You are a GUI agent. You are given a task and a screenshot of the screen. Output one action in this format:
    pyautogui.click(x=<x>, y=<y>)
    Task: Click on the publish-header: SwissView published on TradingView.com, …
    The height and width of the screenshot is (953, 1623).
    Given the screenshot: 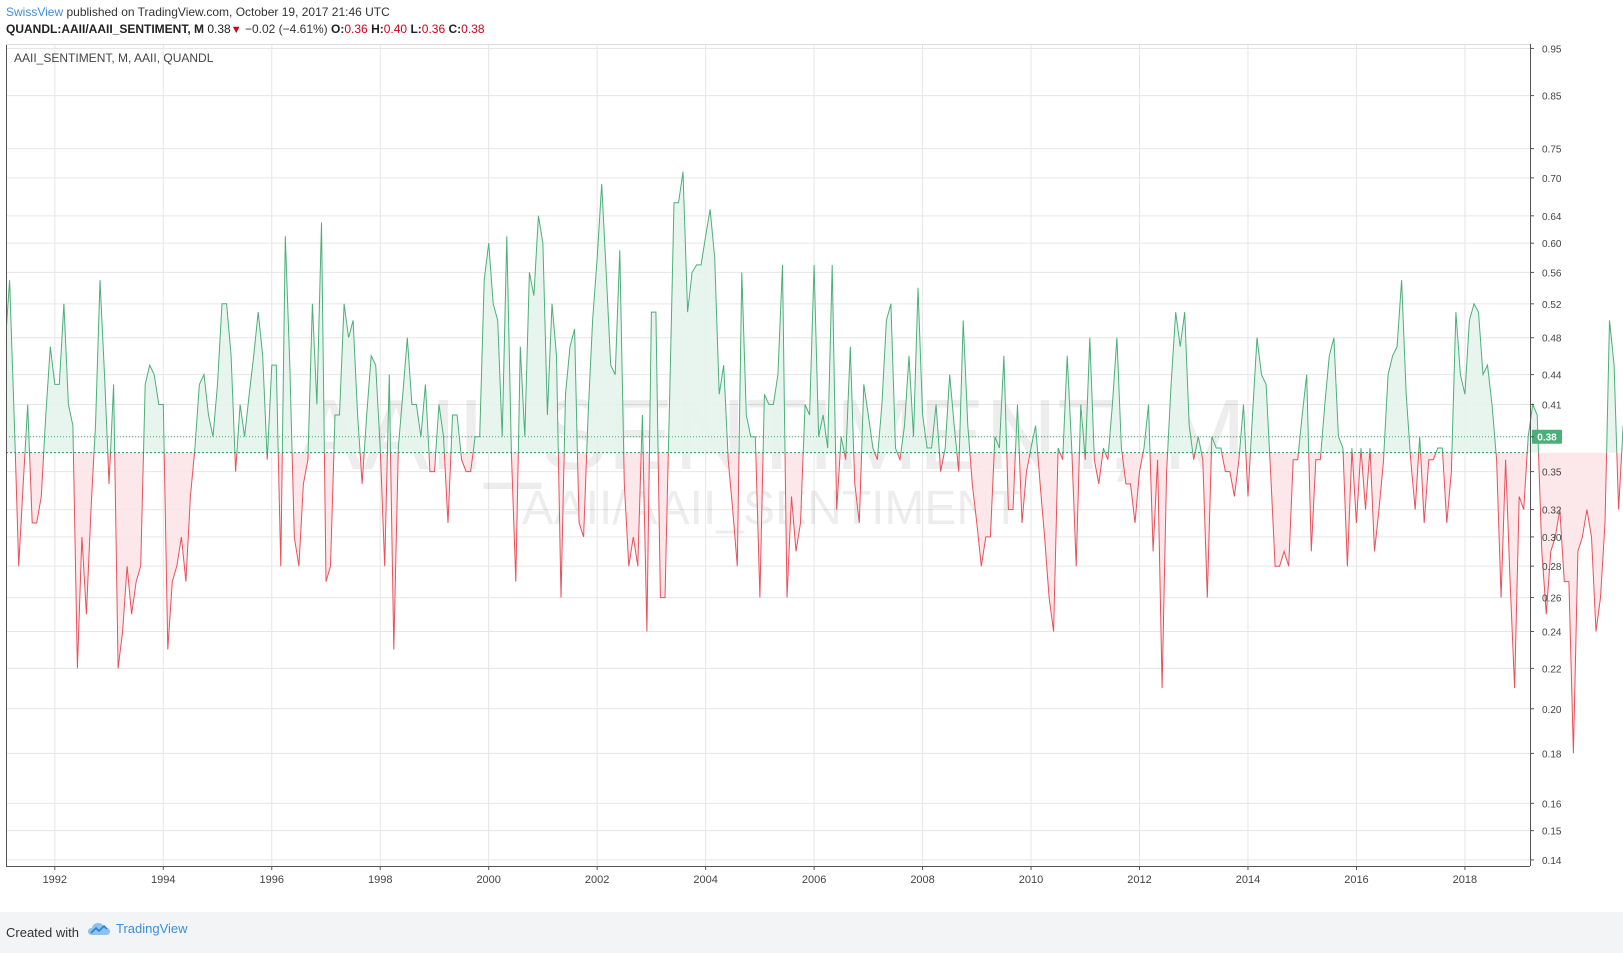 What is the action you would take?
    pyautogui.click(x=811, y=20)
    